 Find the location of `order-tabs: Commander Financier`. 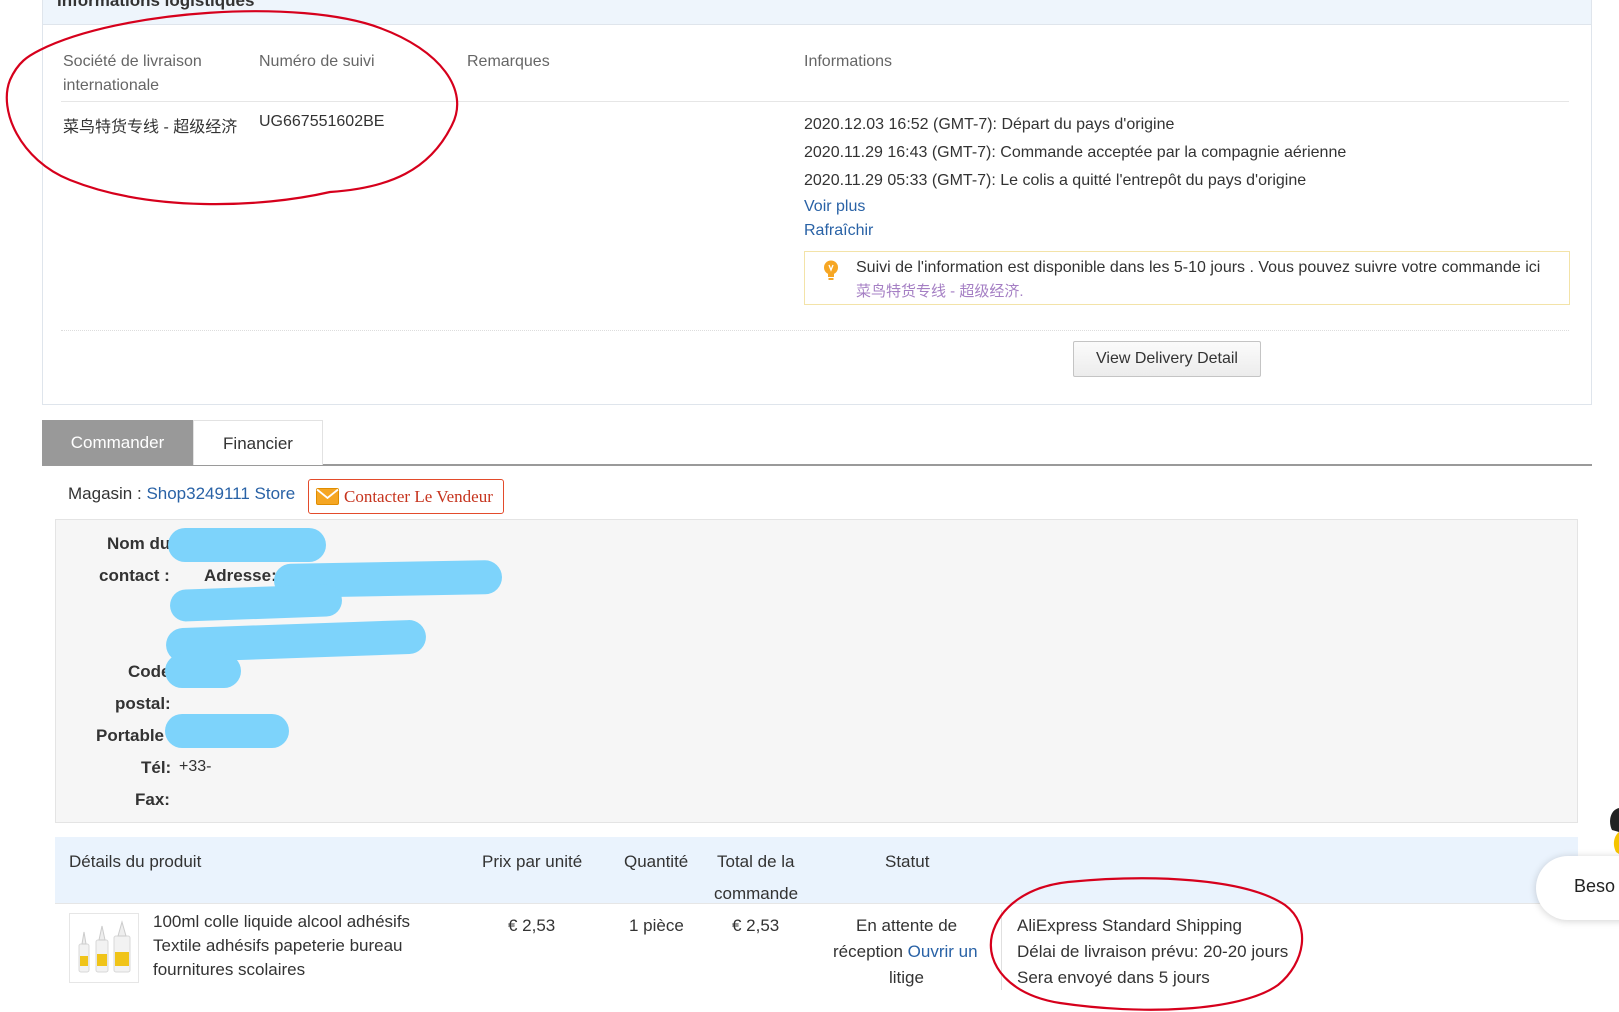

order-tabs: Commander Financier is located at coordinates (817, 443).